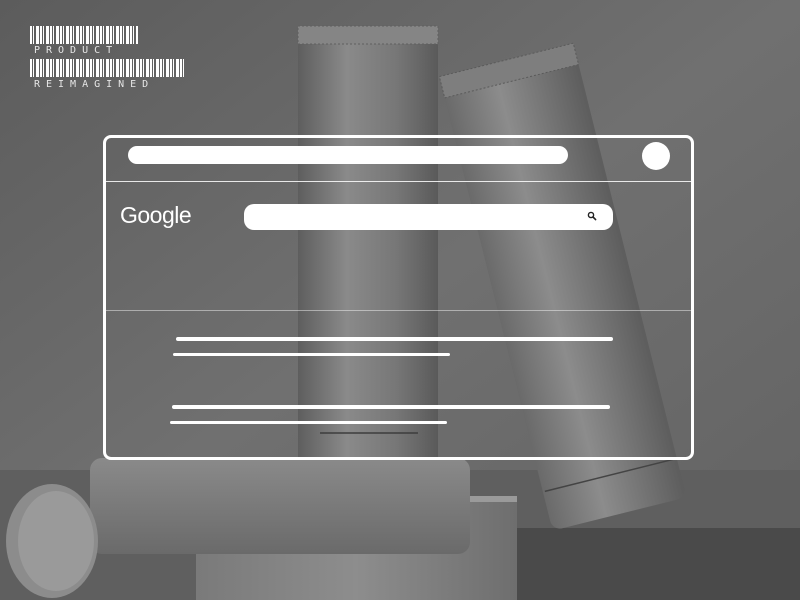 The width and height of the screenshot is (800, 600). Describe the element at coordinates (348, 155) in the screenshot. I see `address-bar` at that location.